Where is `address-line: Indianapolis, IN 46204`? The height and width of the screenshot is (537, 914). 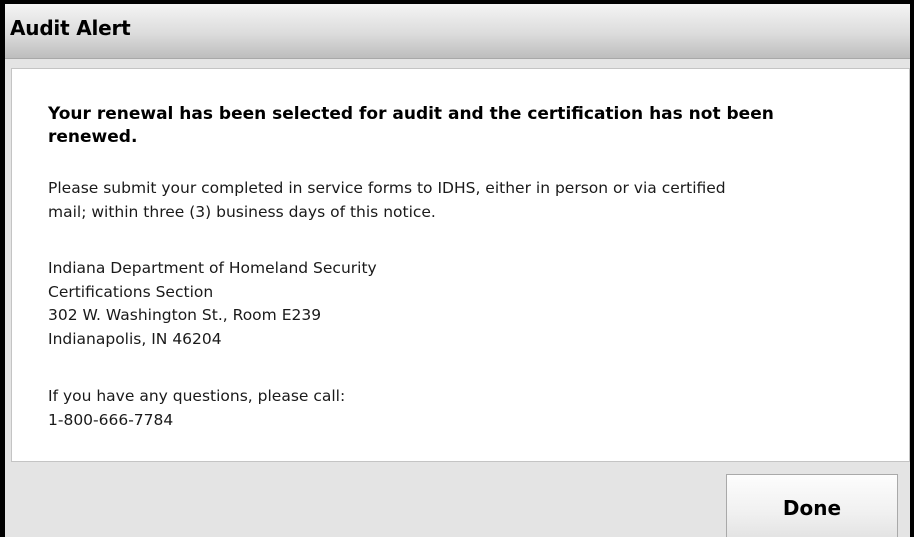 address-line: Indianapolis, IN 46204 is located at coordinates (135, 338).